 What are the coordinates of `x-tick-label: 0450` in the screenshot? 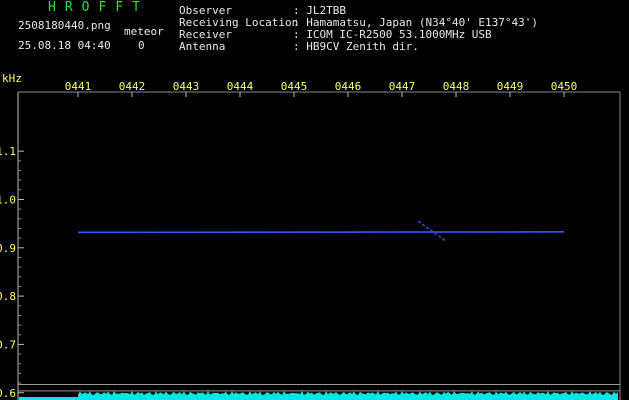 It's located at (564, 86).